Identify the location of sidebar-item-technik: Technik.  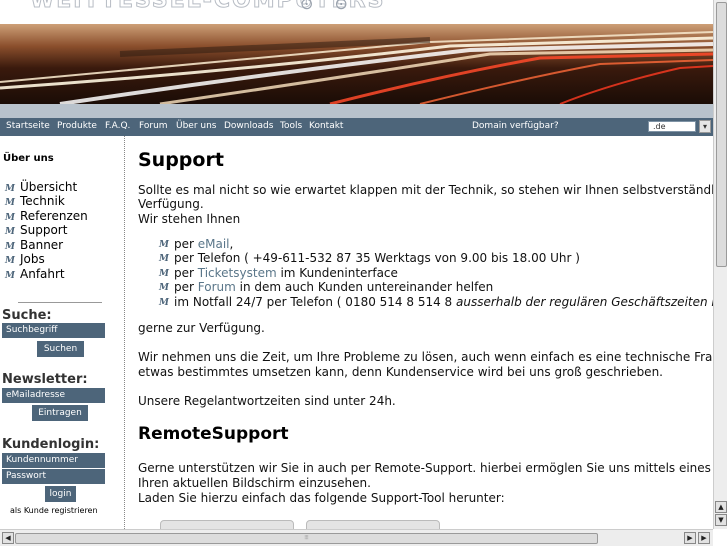
(42, 201).